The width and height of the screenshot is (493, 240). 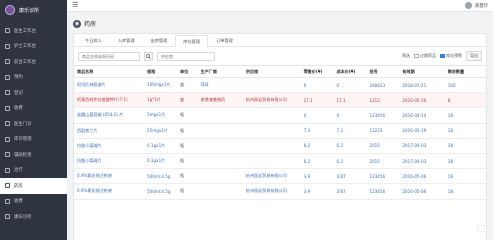 What do you see at coordinates (383, 71) in the screenshot?
I see `column-header: 批号` at bounding box center [383, 71].